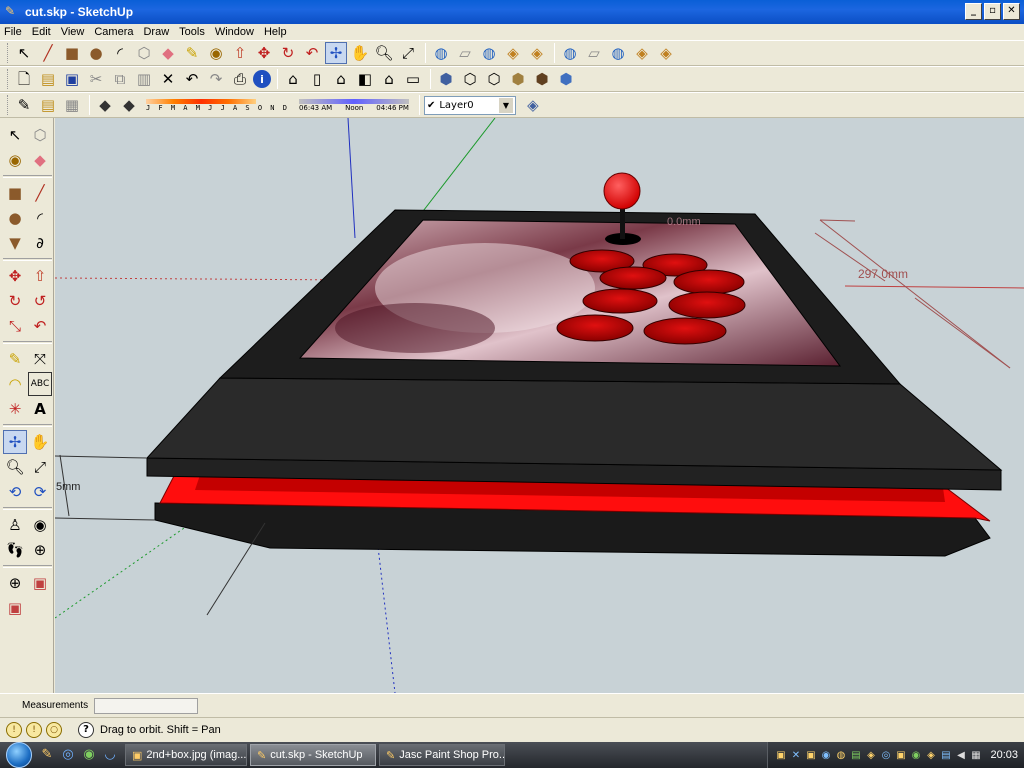 The width and height of the screenshot is (1024, 768). I want to click on component-browser-icon: ▣, so click(15, 608).